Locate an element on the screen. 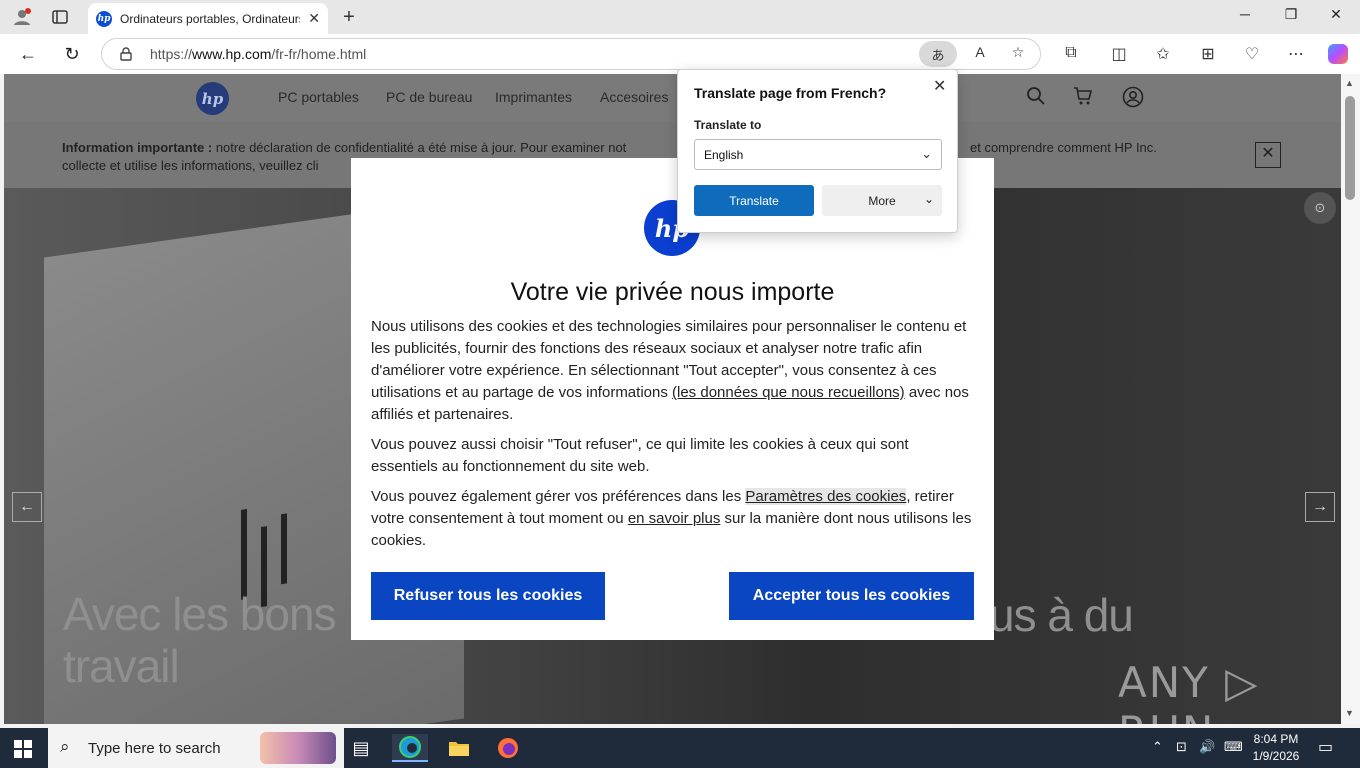 This screenshot has height=768, width=1360. volume-icon: 🔊 is located at coordinates (1207, 747).